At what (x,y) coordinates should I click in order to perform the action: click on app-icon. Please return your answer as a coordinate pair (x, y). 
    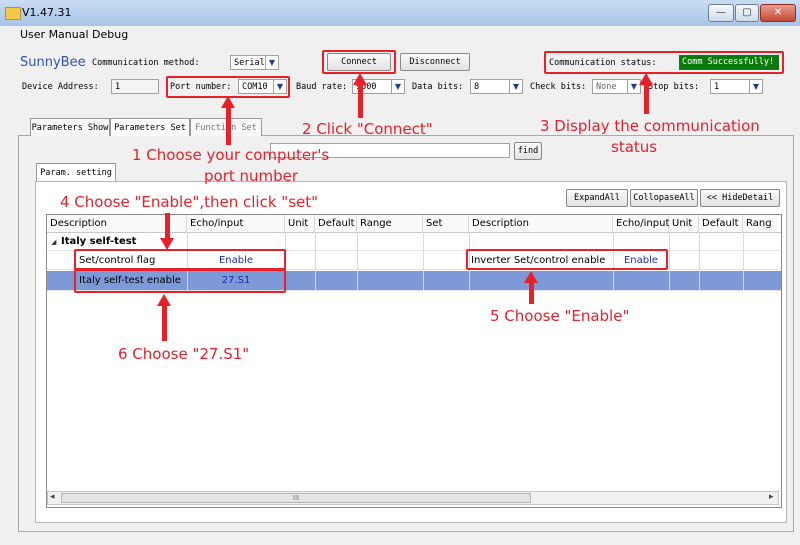
    Looking at the image, I should click on (13, 13).